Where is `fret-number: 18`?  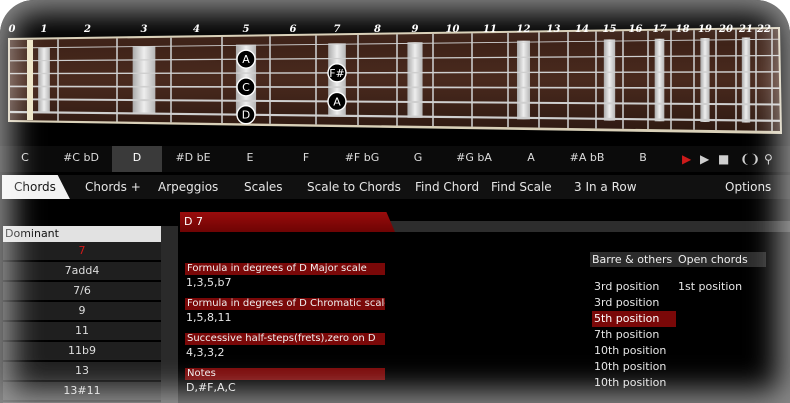
fret-number: 18 is located at coordinates (683, 29).